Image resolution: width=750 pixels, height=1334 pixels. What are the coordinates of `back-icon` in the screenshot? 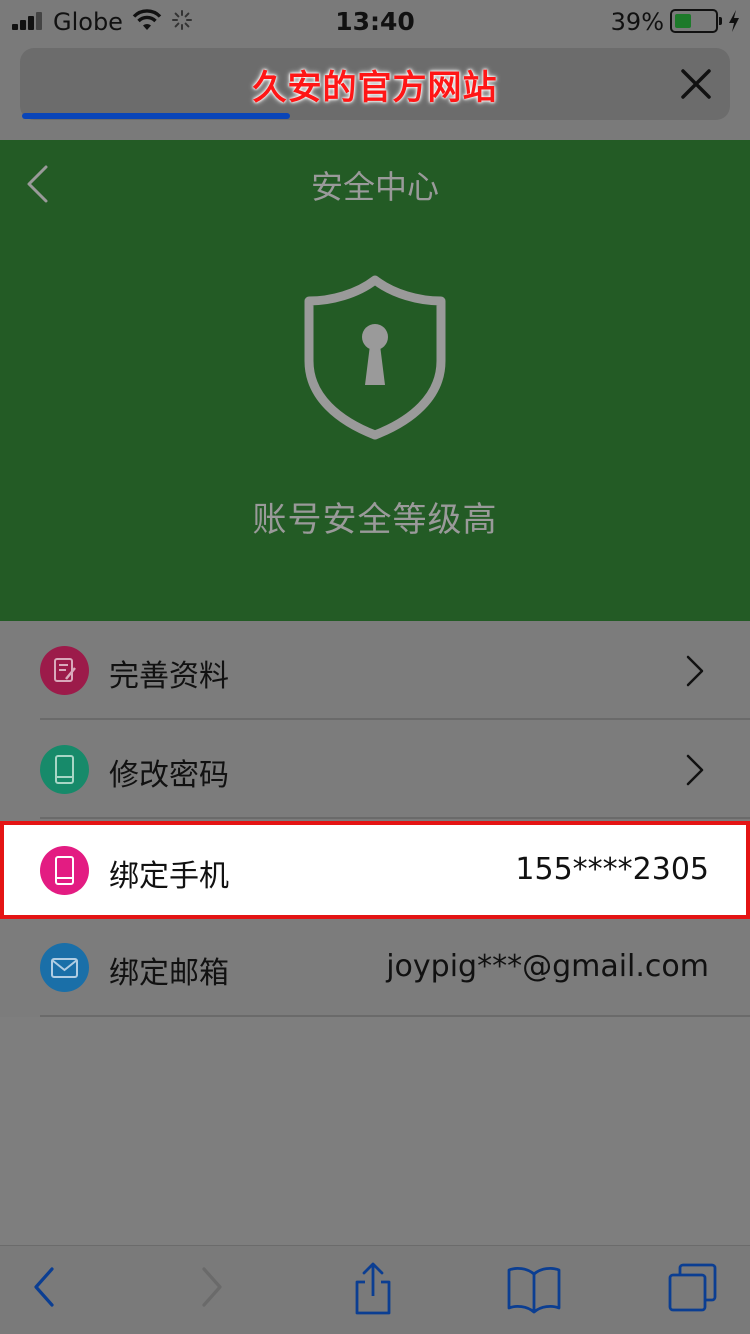 It's located at (44, 1287).